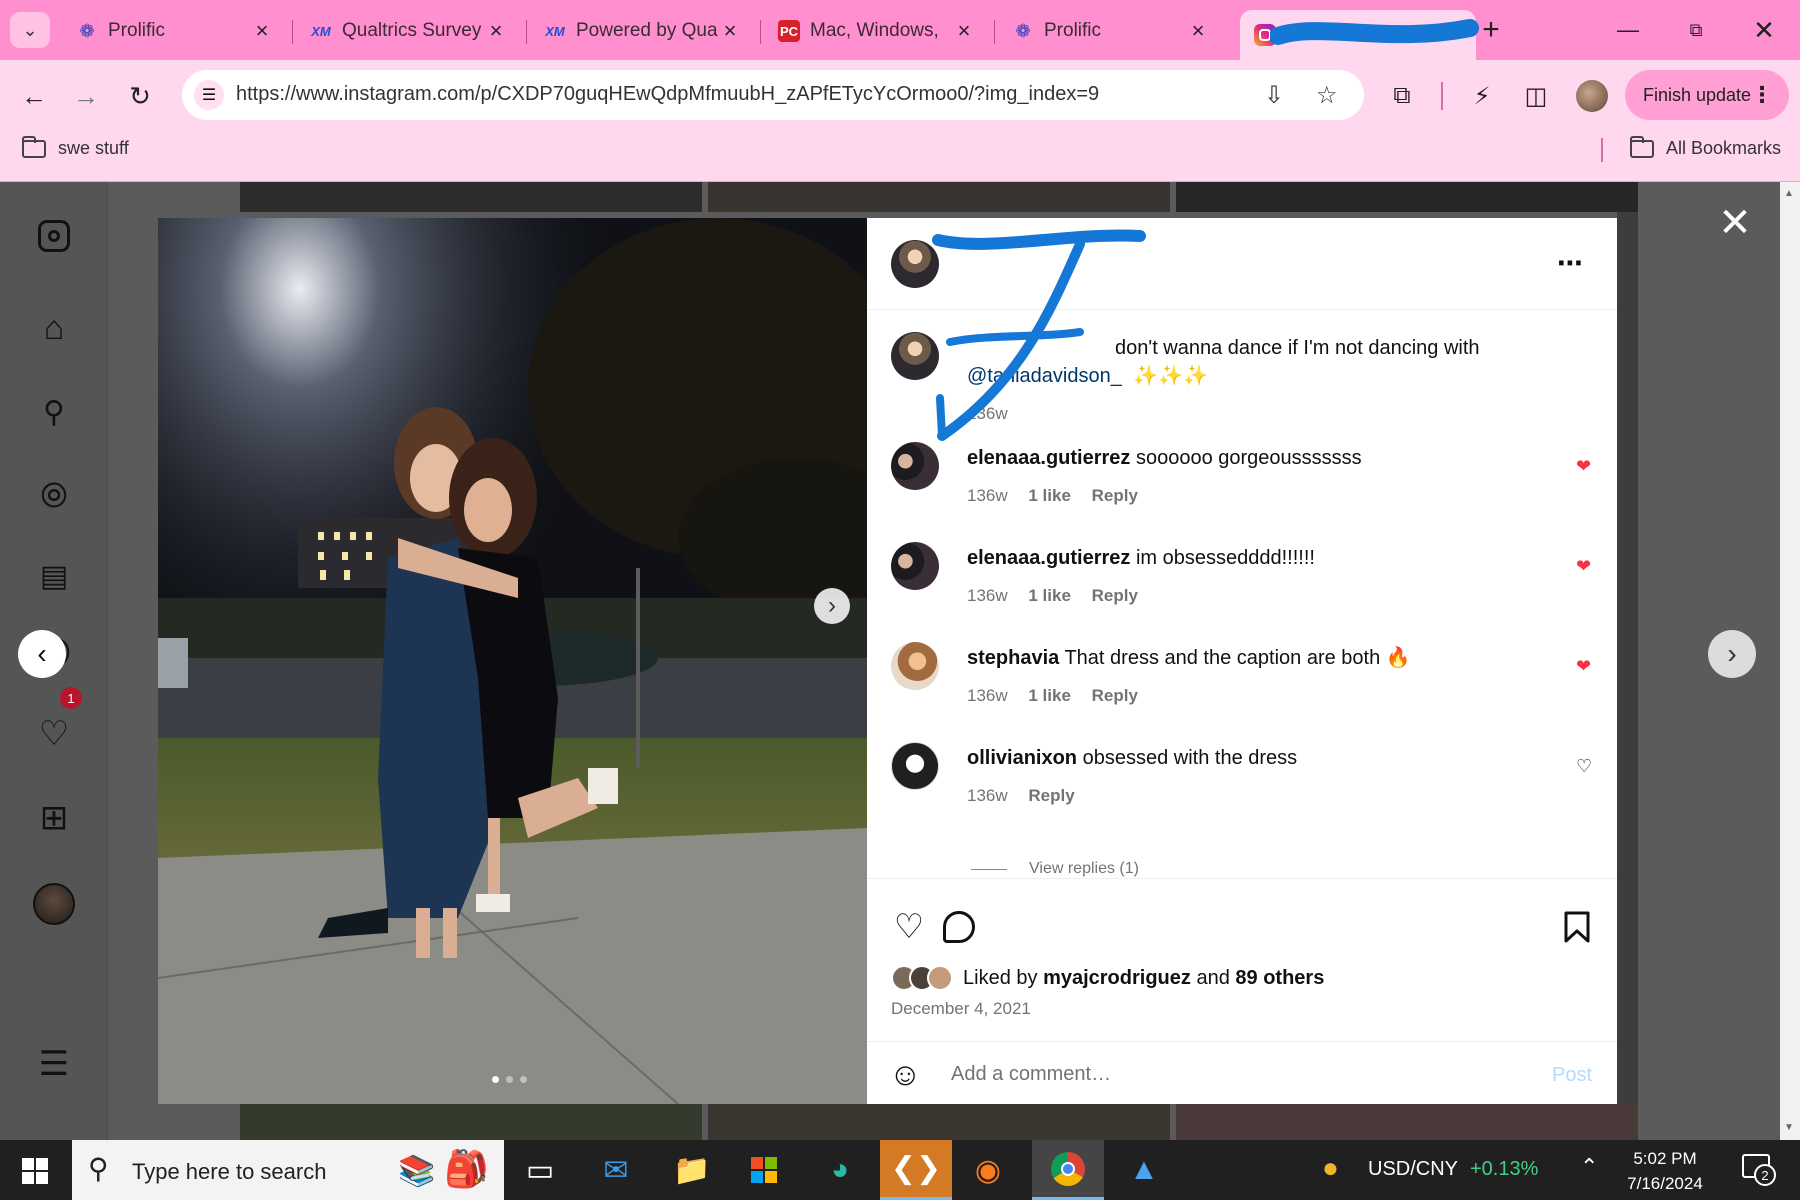 The width and height of the screenshot is (1800, 1200). Describe the element at coordinates (140, 96) in the screenshot. I see `reload-button: ↻` at that location.